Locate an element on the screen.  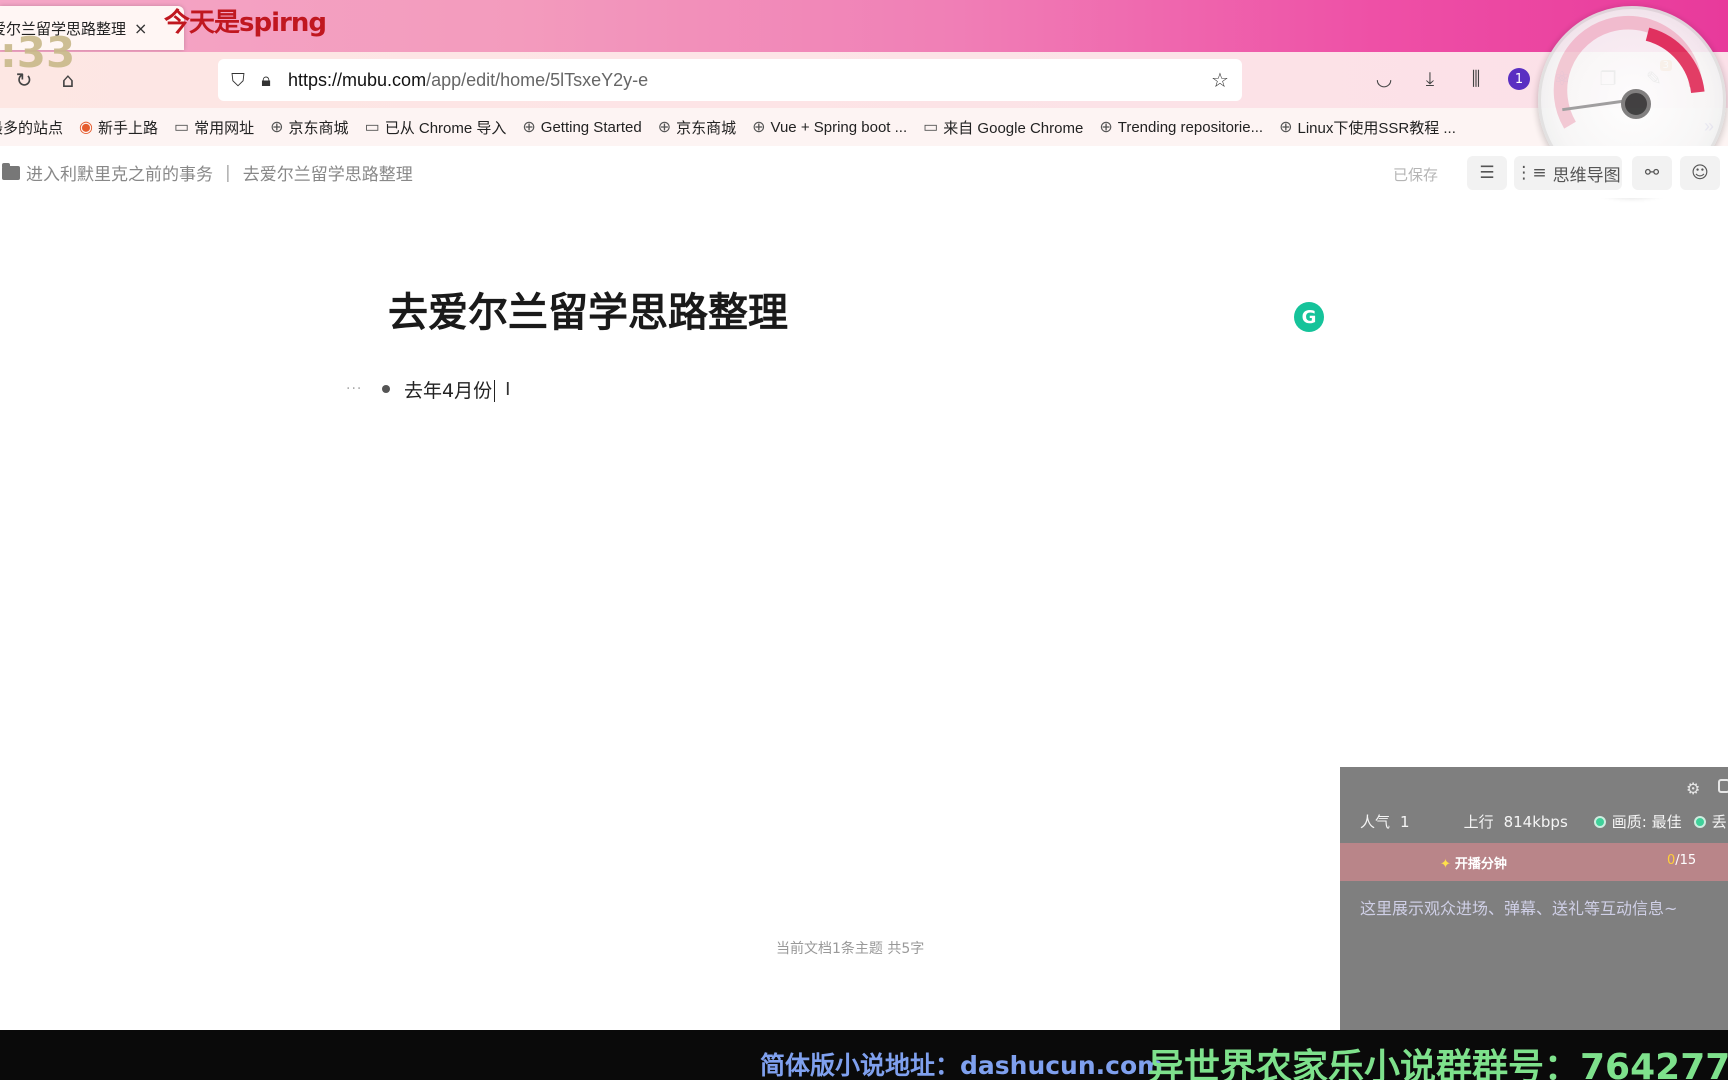
outline-node: ··· 去年4月份 I is located at coordinates (428, 389).